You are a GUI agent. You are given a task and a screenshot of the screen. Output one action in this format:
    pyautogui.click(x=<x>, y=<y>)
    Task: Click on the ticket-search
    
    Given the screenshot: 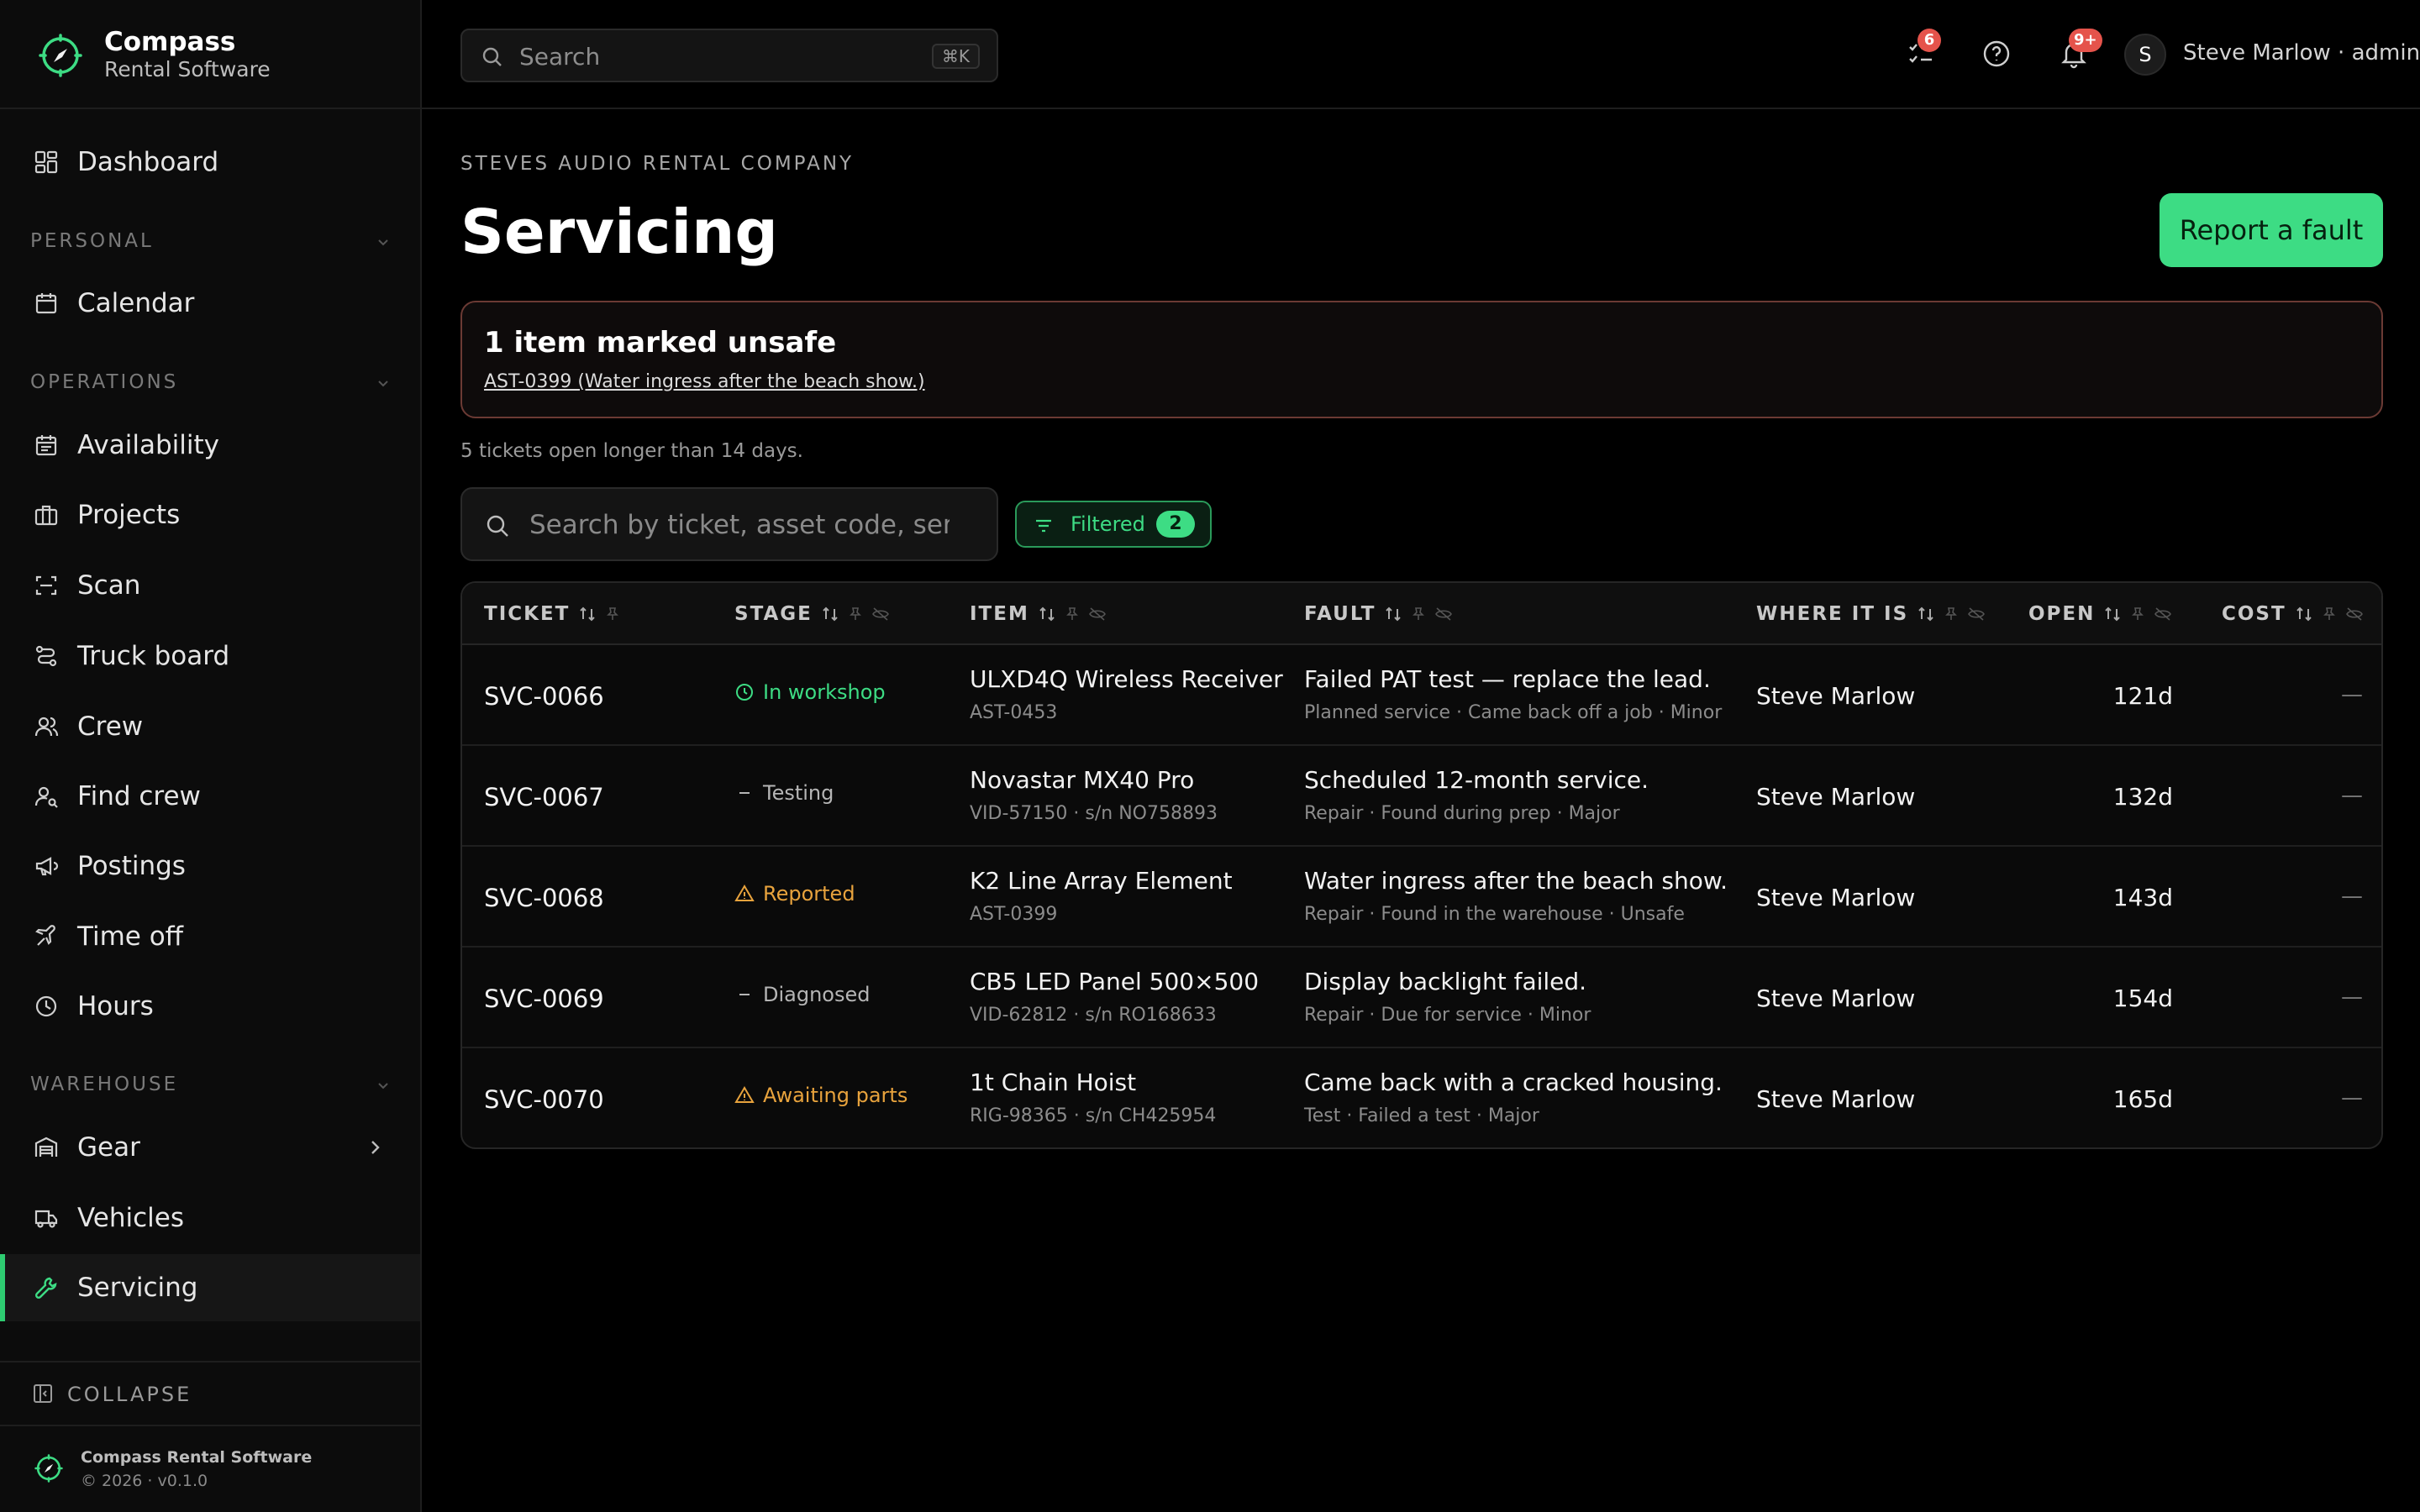 What is the action you would take?
    pyautogui.click(x=729, y=524)
    